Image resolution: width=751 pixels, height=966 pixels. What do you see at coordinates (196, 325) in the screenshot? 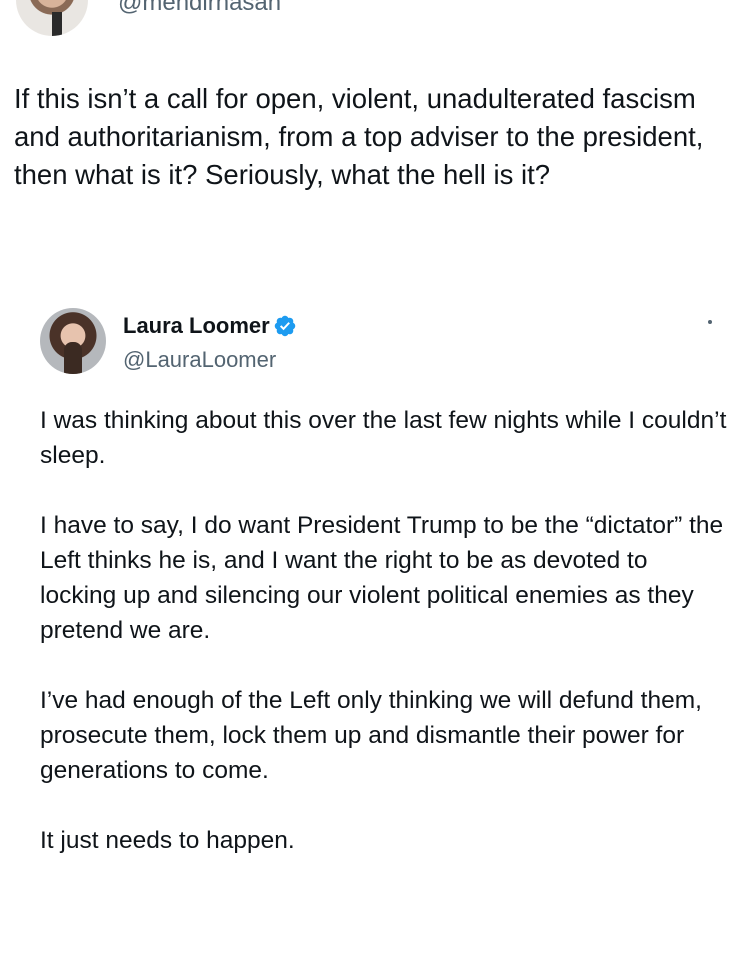
I see `quoted-display-name-text: Laura Loomer` at bounding box center [196, 325].